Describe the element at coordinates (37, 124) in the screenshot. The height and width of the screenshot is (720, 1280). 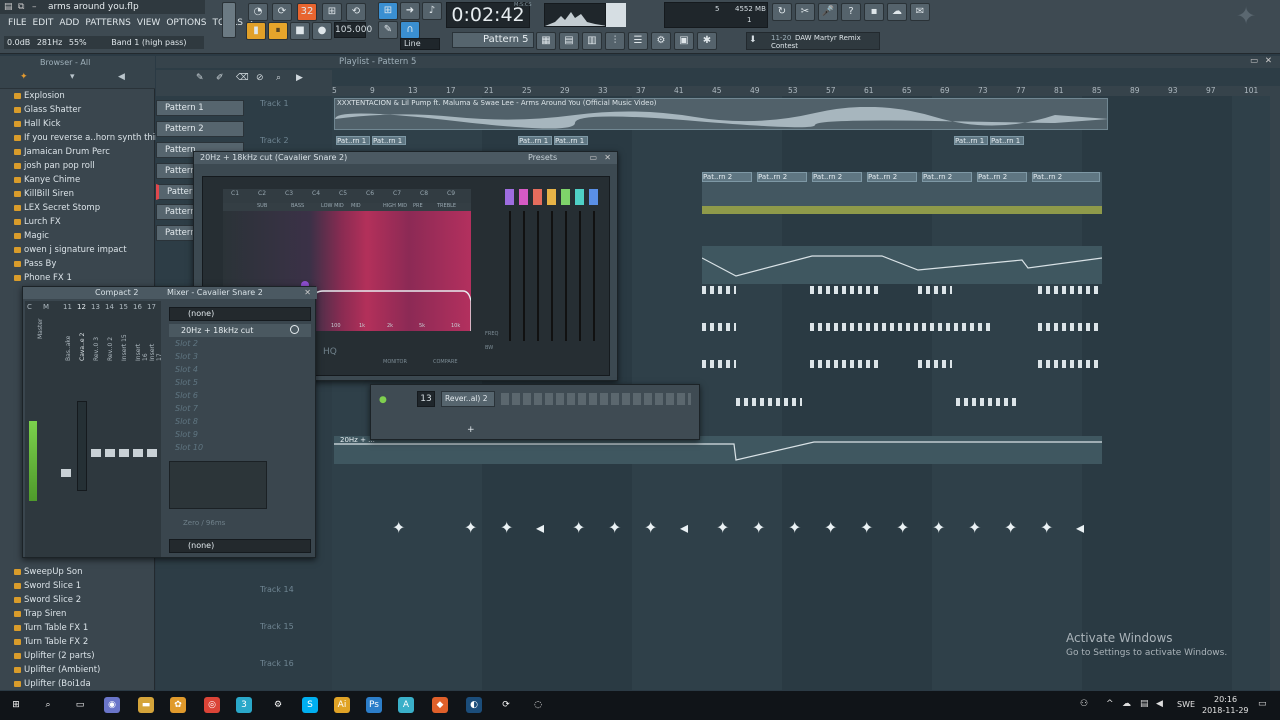
I see `browser-item: Hall Kick` at that location.